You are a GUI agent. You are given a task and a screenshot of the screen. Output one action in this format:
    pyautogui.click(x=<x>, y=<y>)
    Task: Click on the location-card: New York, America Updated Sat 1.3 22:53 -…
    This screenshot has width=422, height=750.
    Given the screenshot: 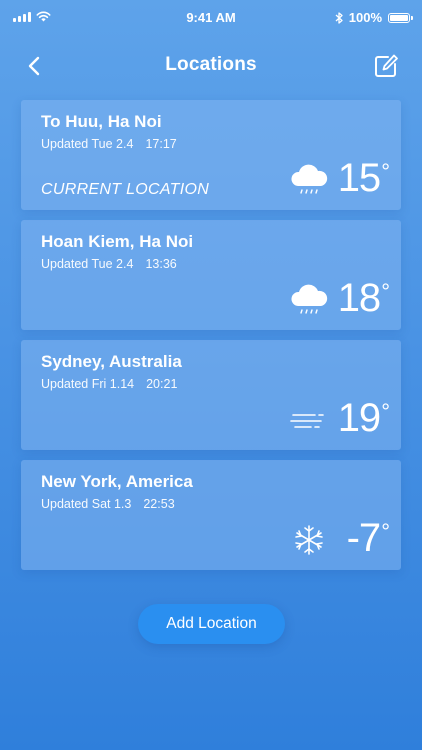 What is the action you would take?
    pyautogui.click(x=211, y=515)
    